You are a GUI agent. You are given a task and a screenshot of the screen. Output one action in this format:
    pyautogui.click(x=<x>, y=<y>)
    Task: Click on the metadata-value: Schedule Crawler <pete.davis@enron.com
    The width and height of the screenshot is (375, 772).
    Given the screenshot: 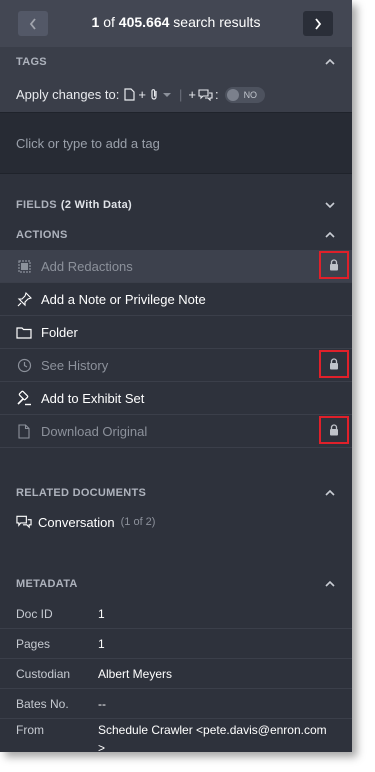 What is the action you would take?
    pyautogui.click(x=212, y=730)
    